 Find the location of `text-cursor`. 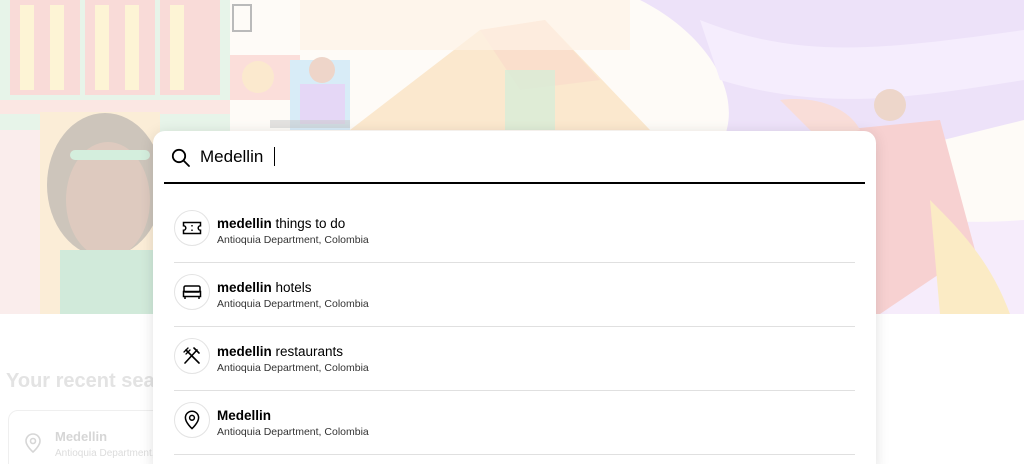

text-cursor is located at coordinates (274, 156).